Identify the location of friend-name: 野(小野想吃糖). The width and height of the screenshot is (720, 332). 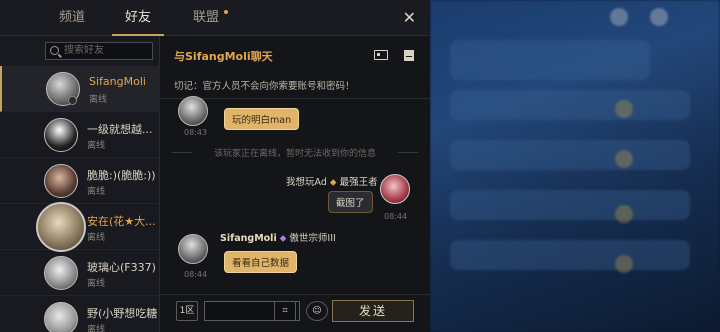
(122, 313).